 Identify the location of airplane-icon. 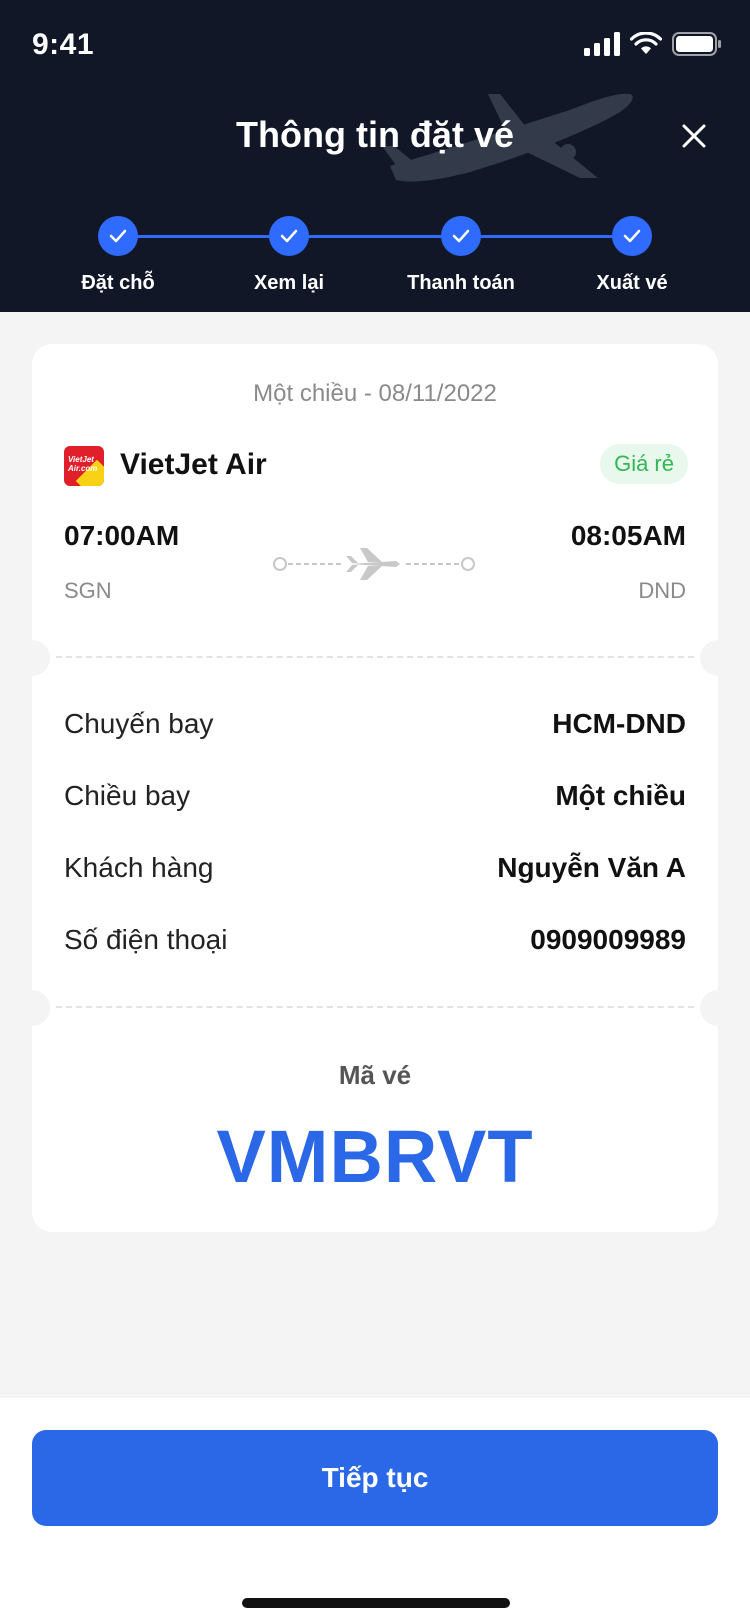
(373, 564).